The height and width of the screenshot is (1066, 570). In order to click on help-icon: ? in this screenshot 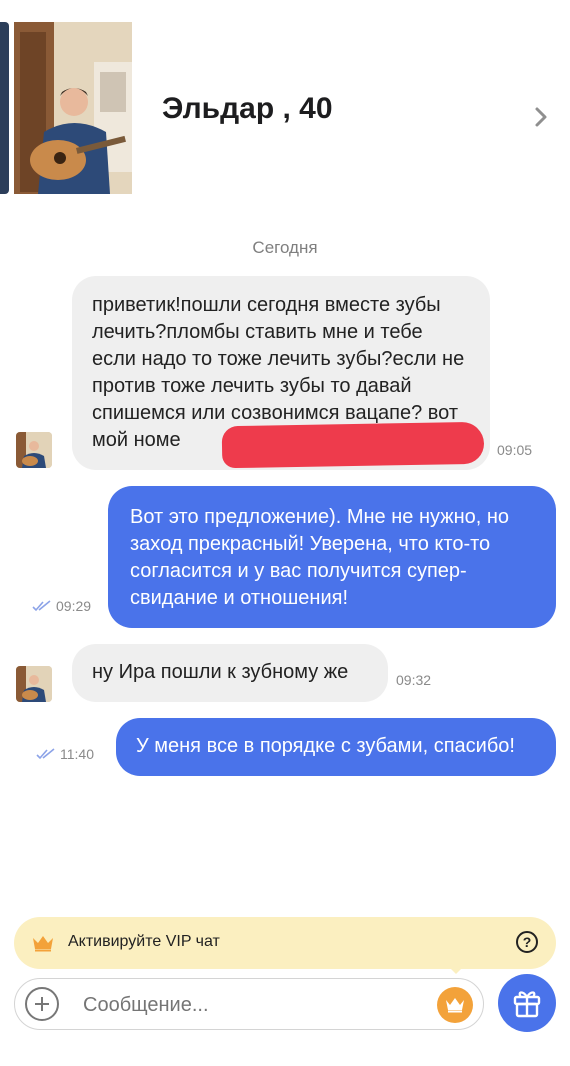, I will do `click(527, 942)`.